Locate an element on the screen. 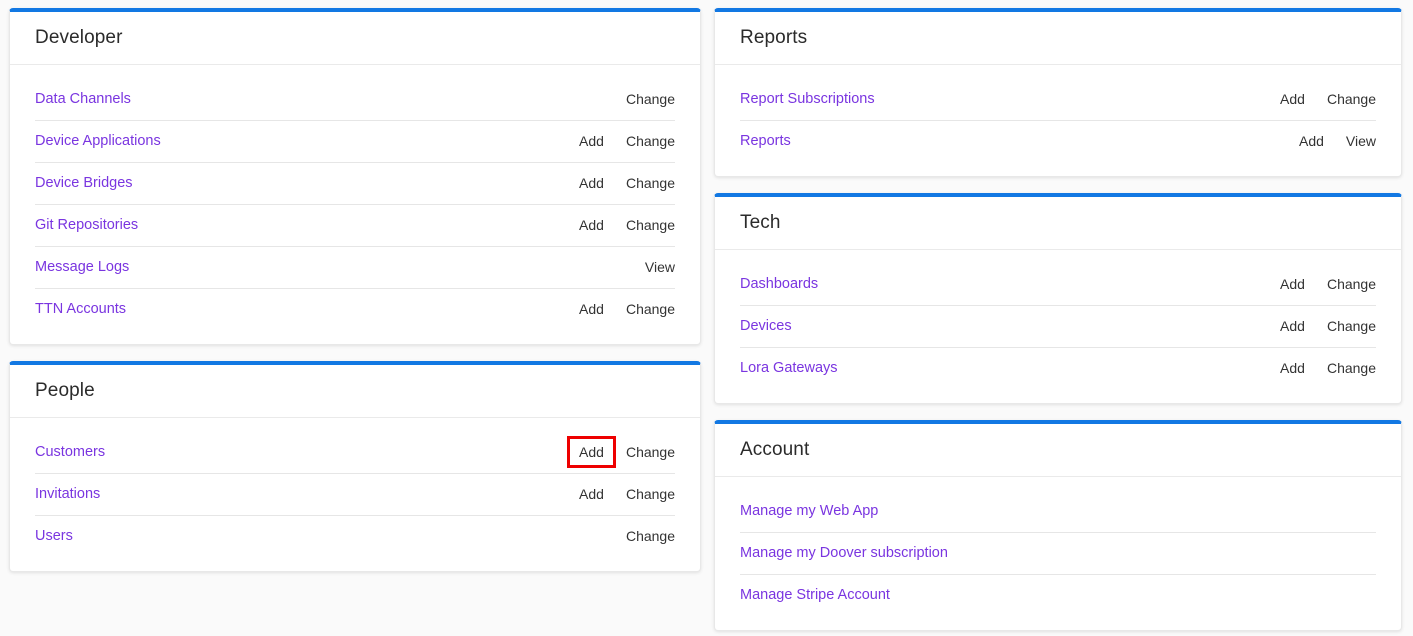 The height and width of the screenshot is (636, 1413). model-row: Devices Add Change is located at coordinates (1058, 326).